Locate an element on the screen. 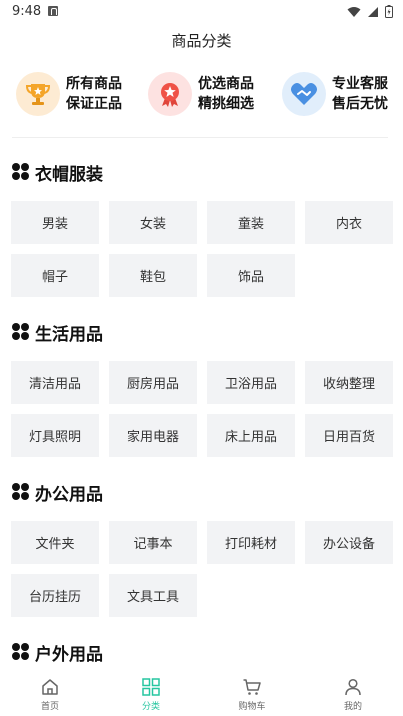  grid-icon is located at coordinates (151, 687).